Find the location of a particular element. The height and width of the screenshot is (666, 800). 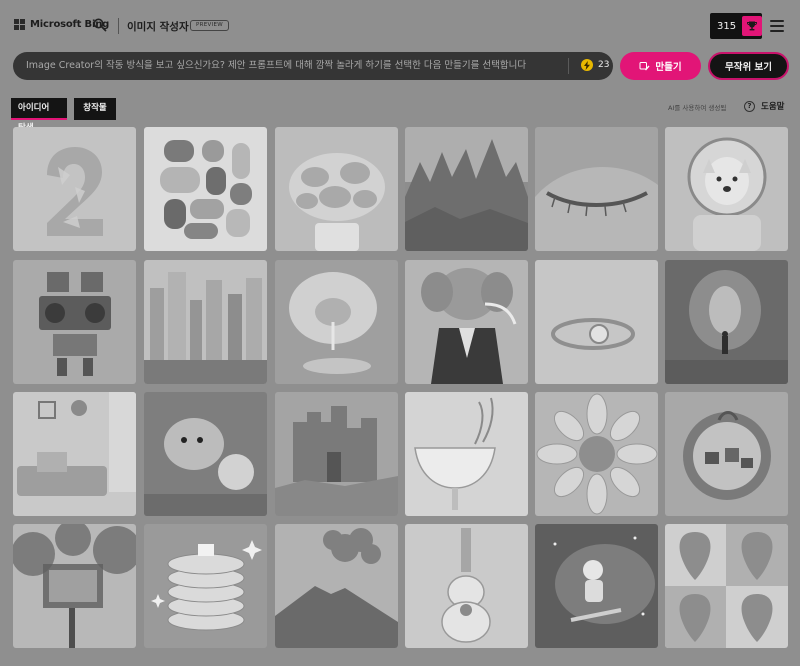

create-label: 만들기 is located at coordinates (668, 67).